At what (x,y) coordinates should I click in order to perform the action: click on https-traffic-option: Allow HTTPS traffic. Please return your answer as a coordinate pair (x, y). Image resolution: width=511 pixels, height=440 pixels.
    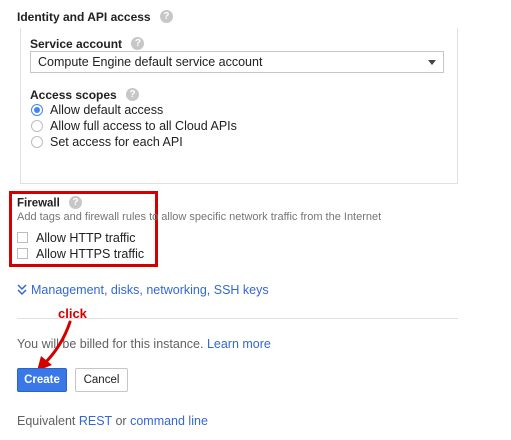
    Looking at the image, I should click on (80, 254).